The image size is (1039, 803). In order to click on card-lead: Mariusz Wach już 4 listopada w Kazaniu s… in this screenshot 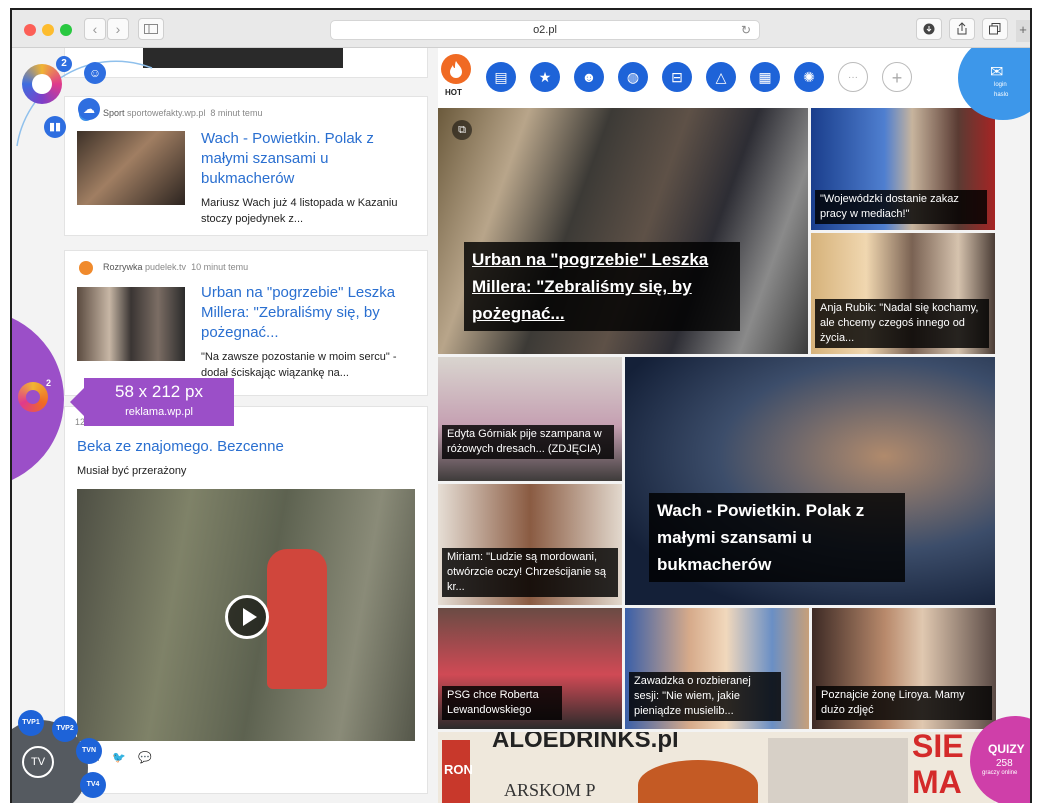, I will do `click(299, 211)`.